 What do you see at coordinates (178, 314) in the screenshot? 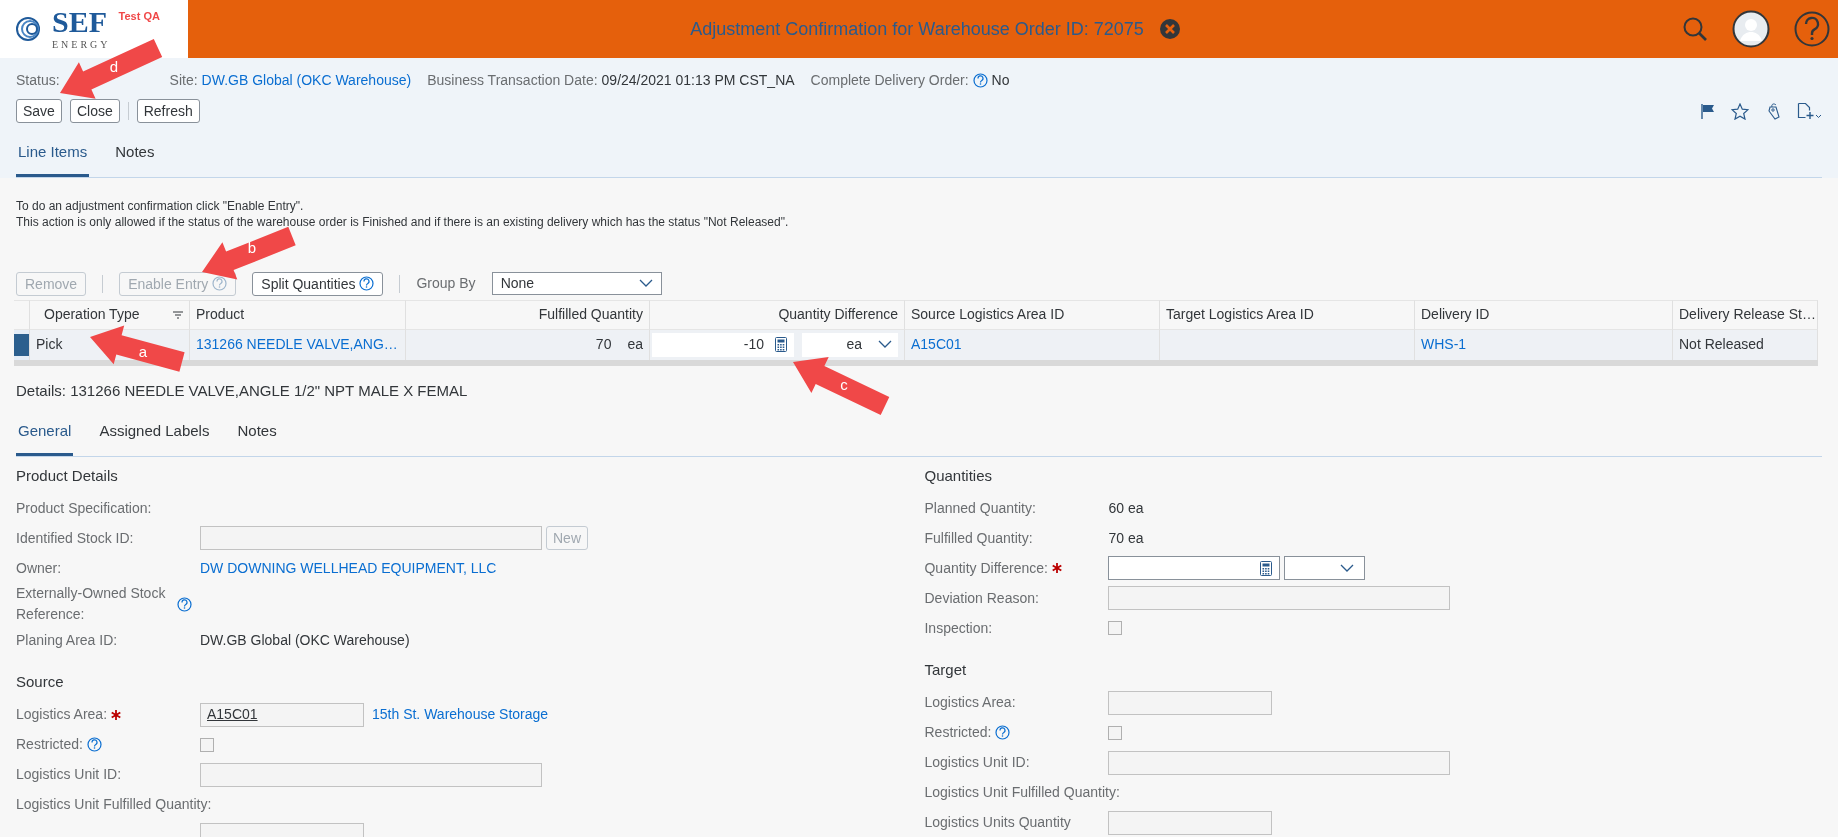
I see `filter-icon` at bounding box center [178, 314].